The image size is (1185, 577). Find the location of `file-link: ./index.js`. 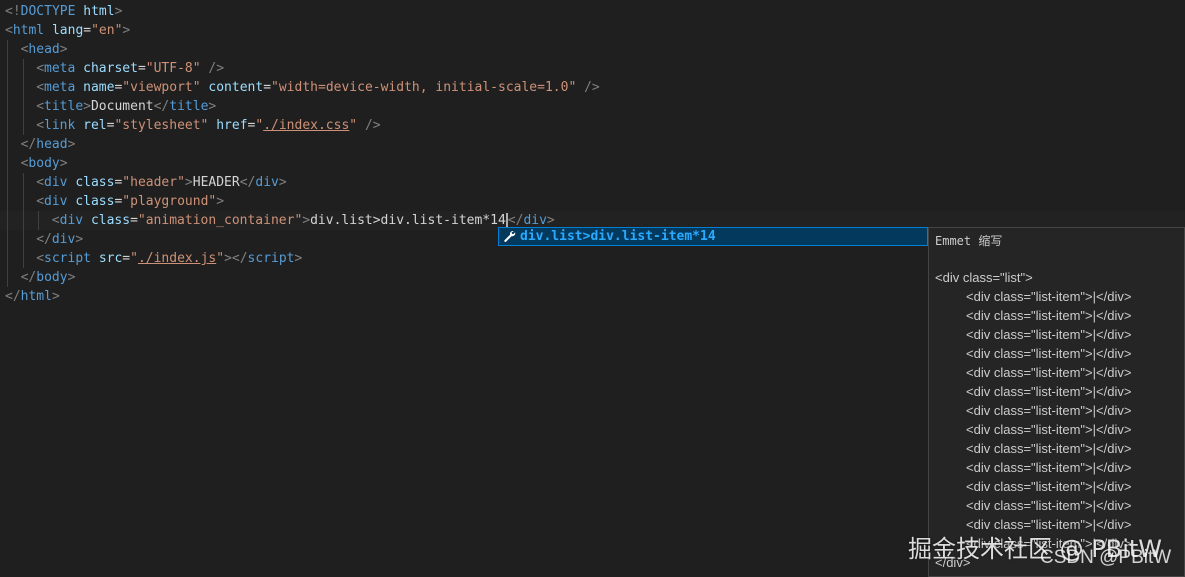

file-link: ./index.js is located at coordinates (177, 258).